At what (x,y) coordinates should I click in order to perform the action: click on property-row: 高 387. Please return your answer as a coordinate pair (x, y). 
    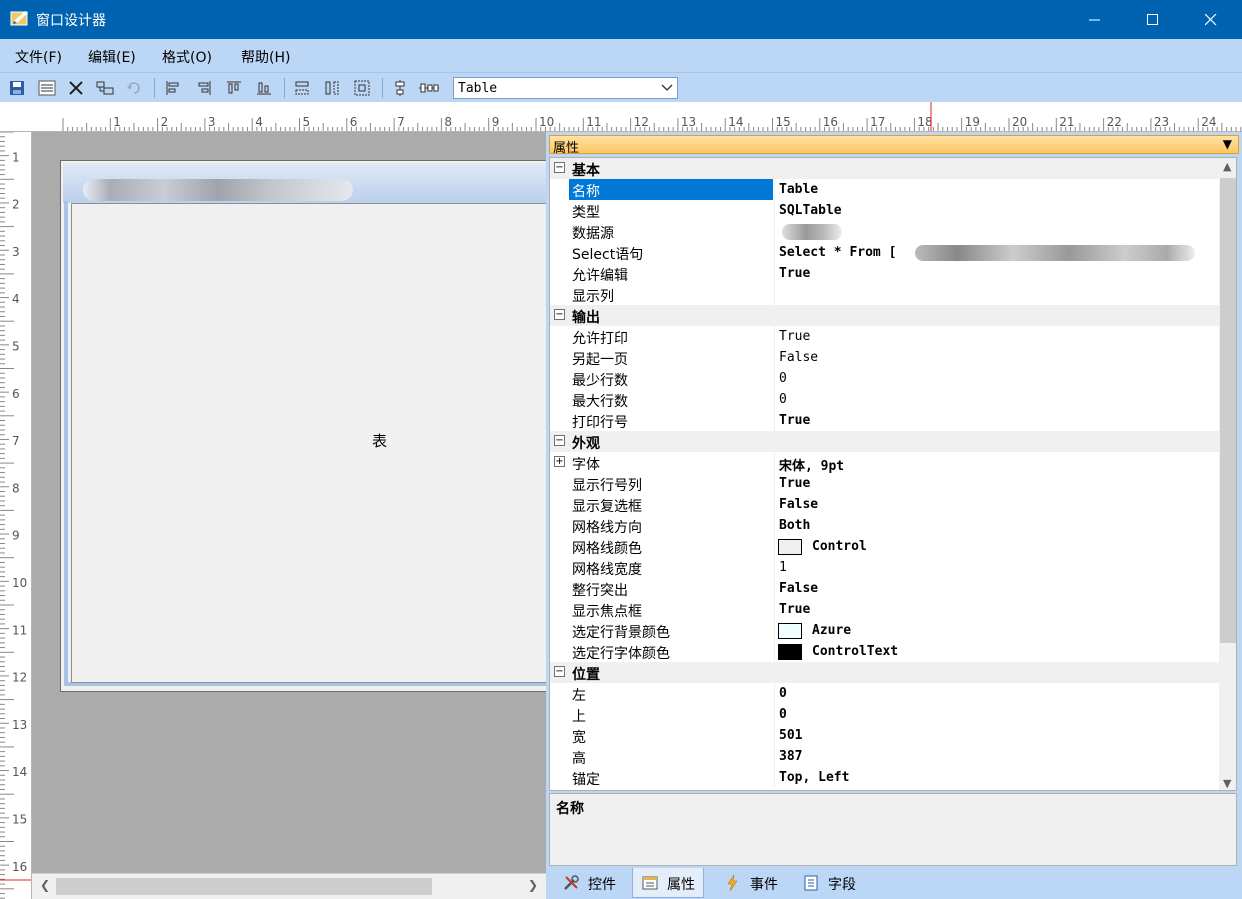
    Looking at the image, I should click on (884, 756).